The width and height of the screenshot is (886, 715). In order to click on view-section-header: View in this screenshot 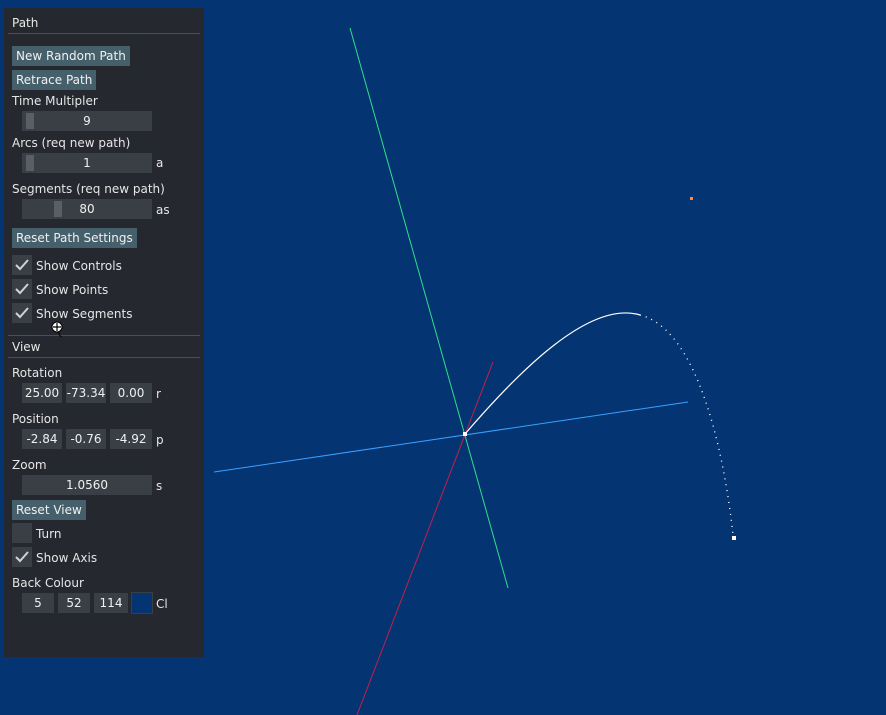, I will do `click(26, 347)`.